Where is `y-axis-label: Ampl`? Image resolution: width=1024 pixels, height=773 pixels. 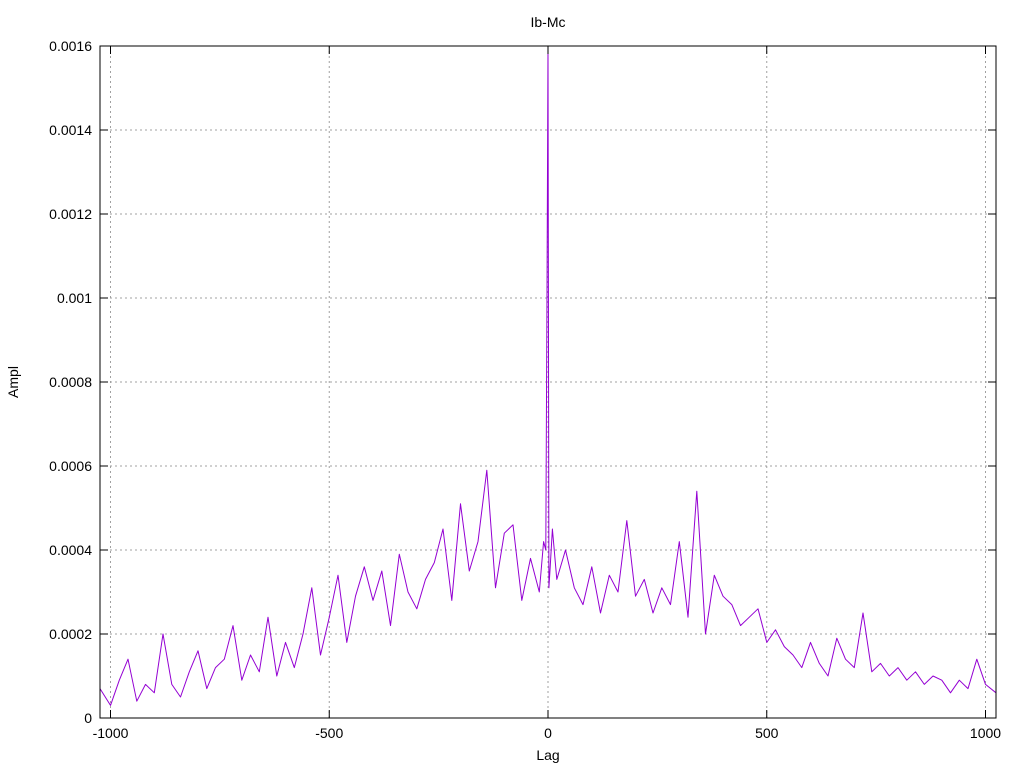
y-axis-label: Ampl is located at coordinates (13, 382).